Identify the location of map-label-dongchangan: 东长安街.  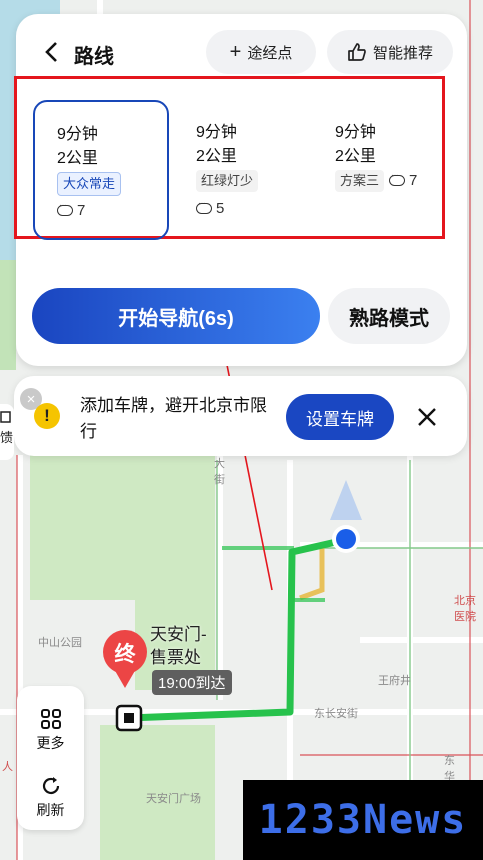
(336, 714).